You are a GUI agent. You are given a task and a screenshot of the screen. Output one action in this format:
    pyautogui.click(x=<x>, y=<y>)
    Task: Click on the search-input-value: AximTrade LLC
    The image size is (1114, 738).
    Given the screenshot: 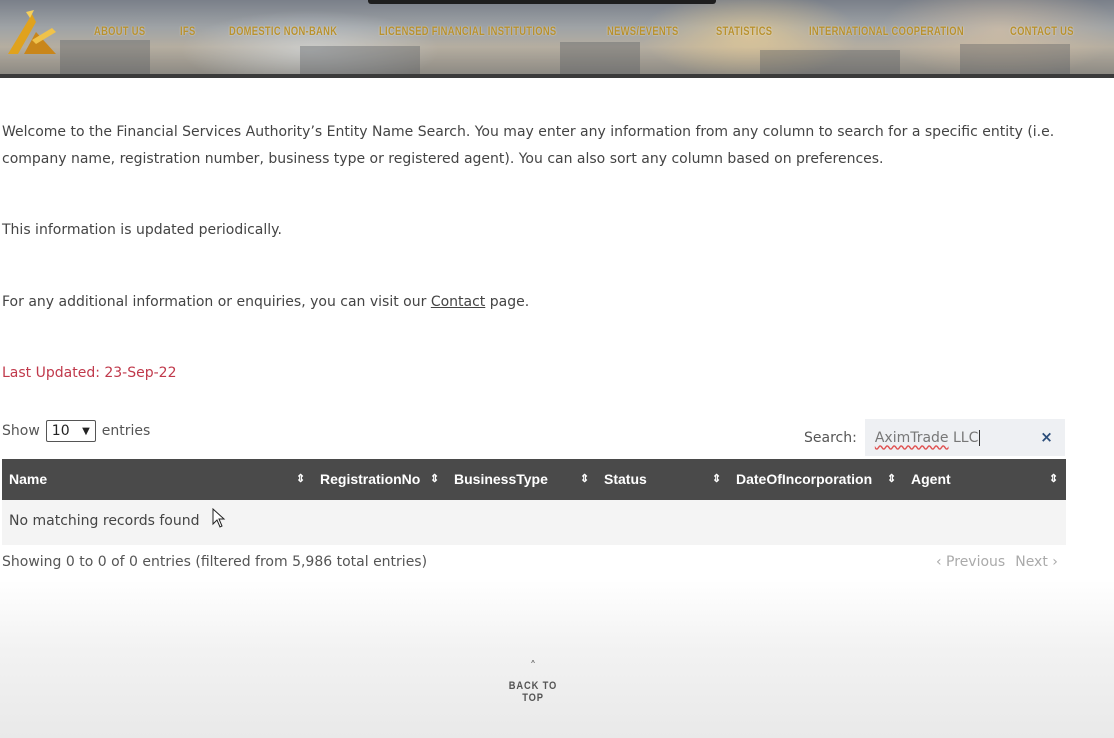 What is the action you would take?
    pyautogui.click(x=927, y=437)
    